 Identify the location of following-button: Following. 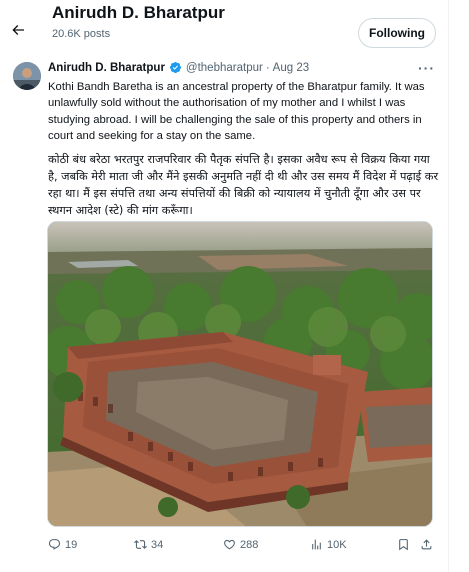
(397, 33).